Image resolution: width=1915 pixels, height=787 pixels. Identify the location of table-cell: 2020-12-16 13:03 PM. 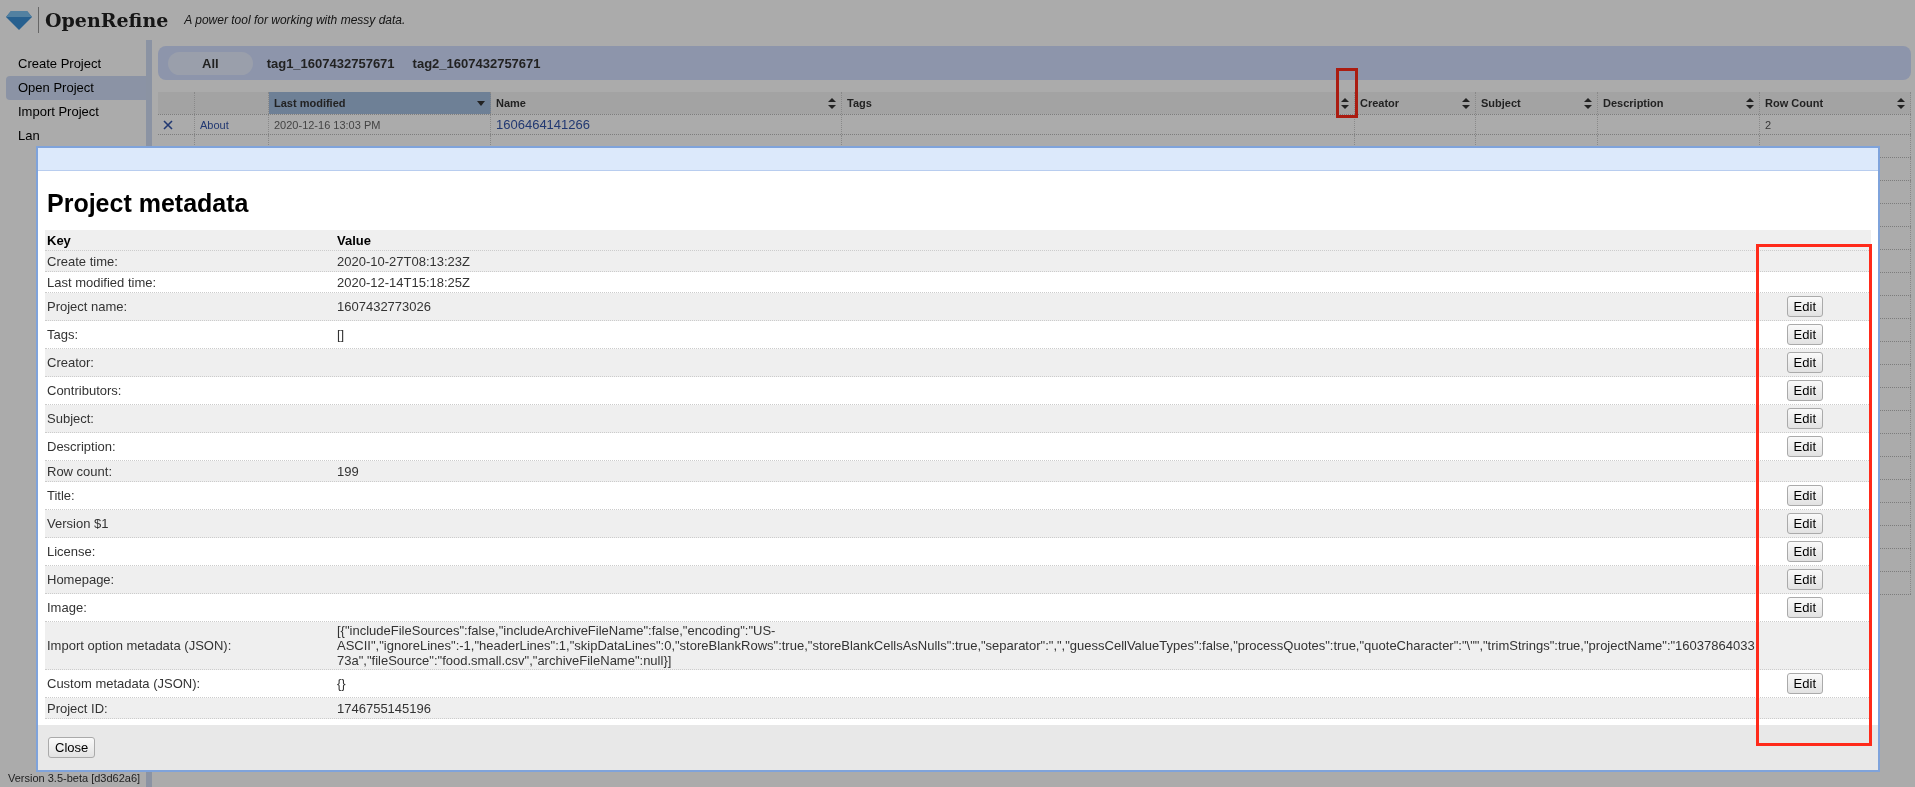
(327, 124).